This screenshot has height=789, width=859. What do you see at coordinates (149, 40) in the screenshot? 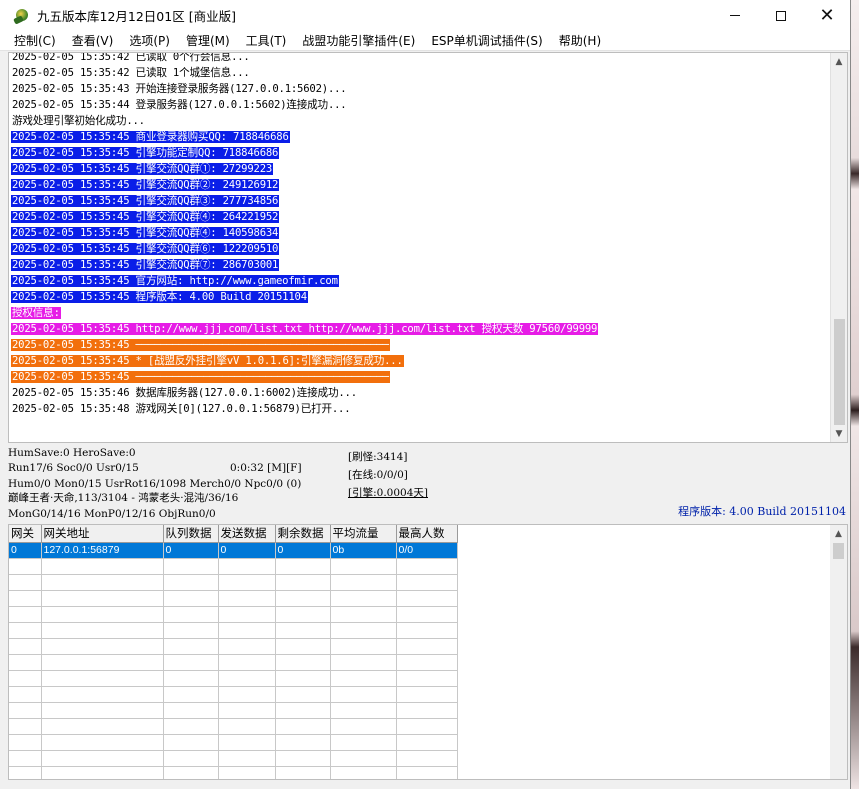
I see `menu-options: 选项(P)` at bounding box center [149, 40].